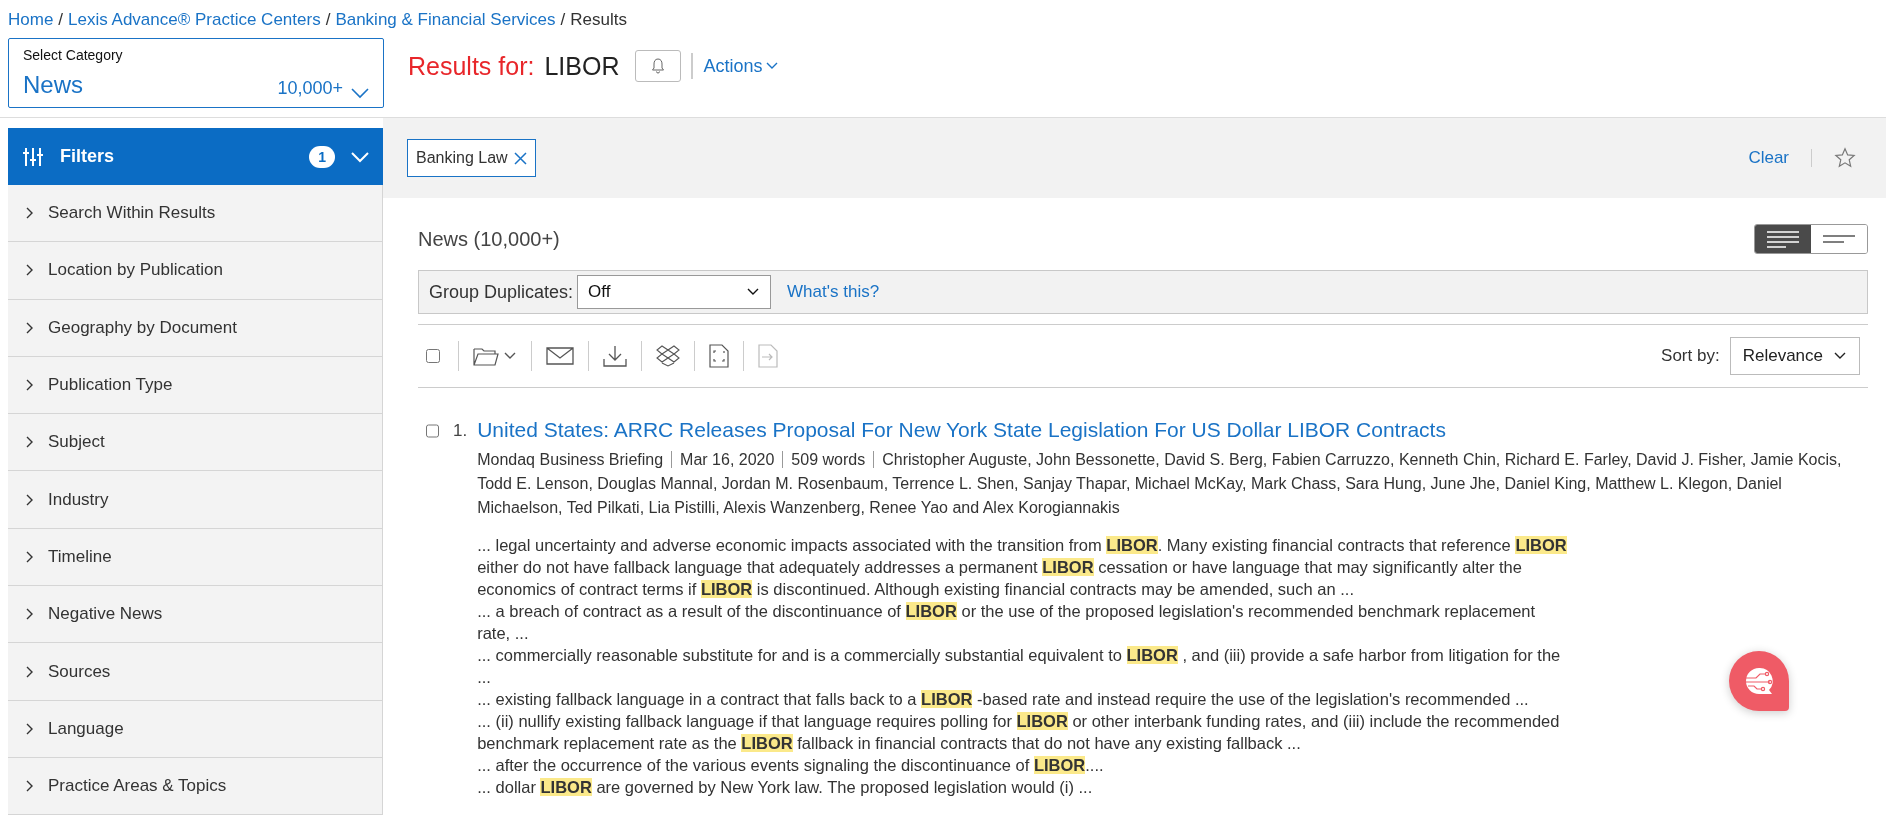 The width and height of the screenshot is (1886, 828). I want to click on sliders-icon, so click(33, 156).